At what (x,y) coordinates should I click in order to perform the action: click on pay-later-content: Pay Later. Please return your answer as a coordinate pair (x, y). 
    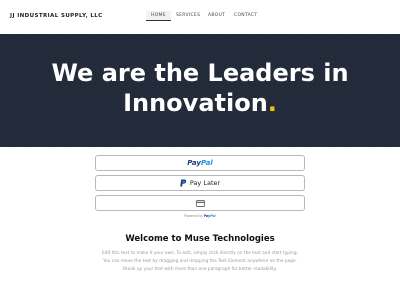
    Looking at the image, I should click on (200, 183).